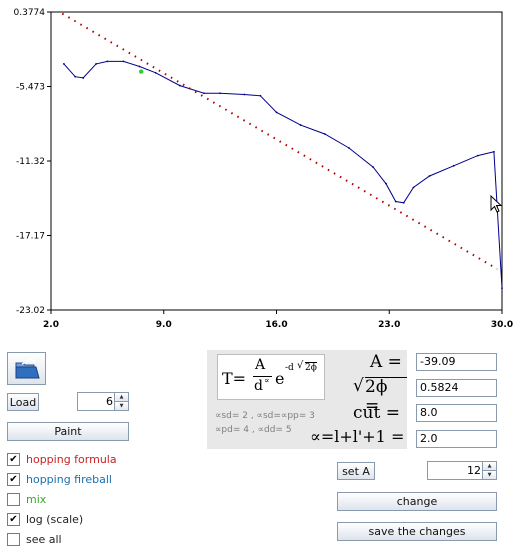  I want to click on change-button: change, so click(417, 501).